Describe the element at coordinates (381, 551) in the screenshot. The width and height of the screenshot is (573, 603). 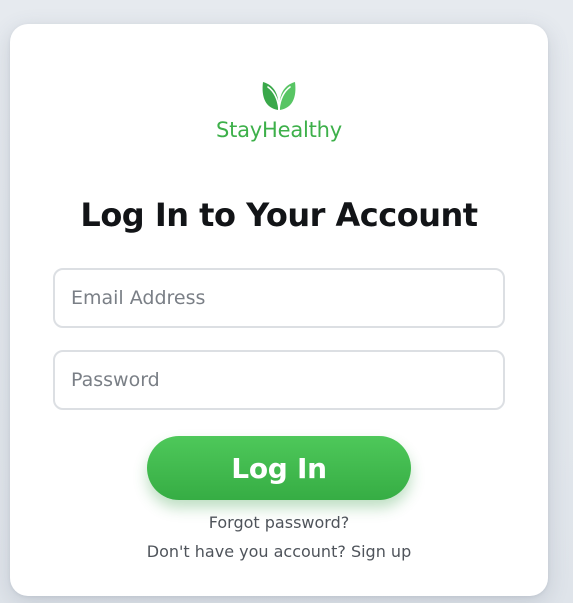
I see `signup-link: Sign up` at that location.